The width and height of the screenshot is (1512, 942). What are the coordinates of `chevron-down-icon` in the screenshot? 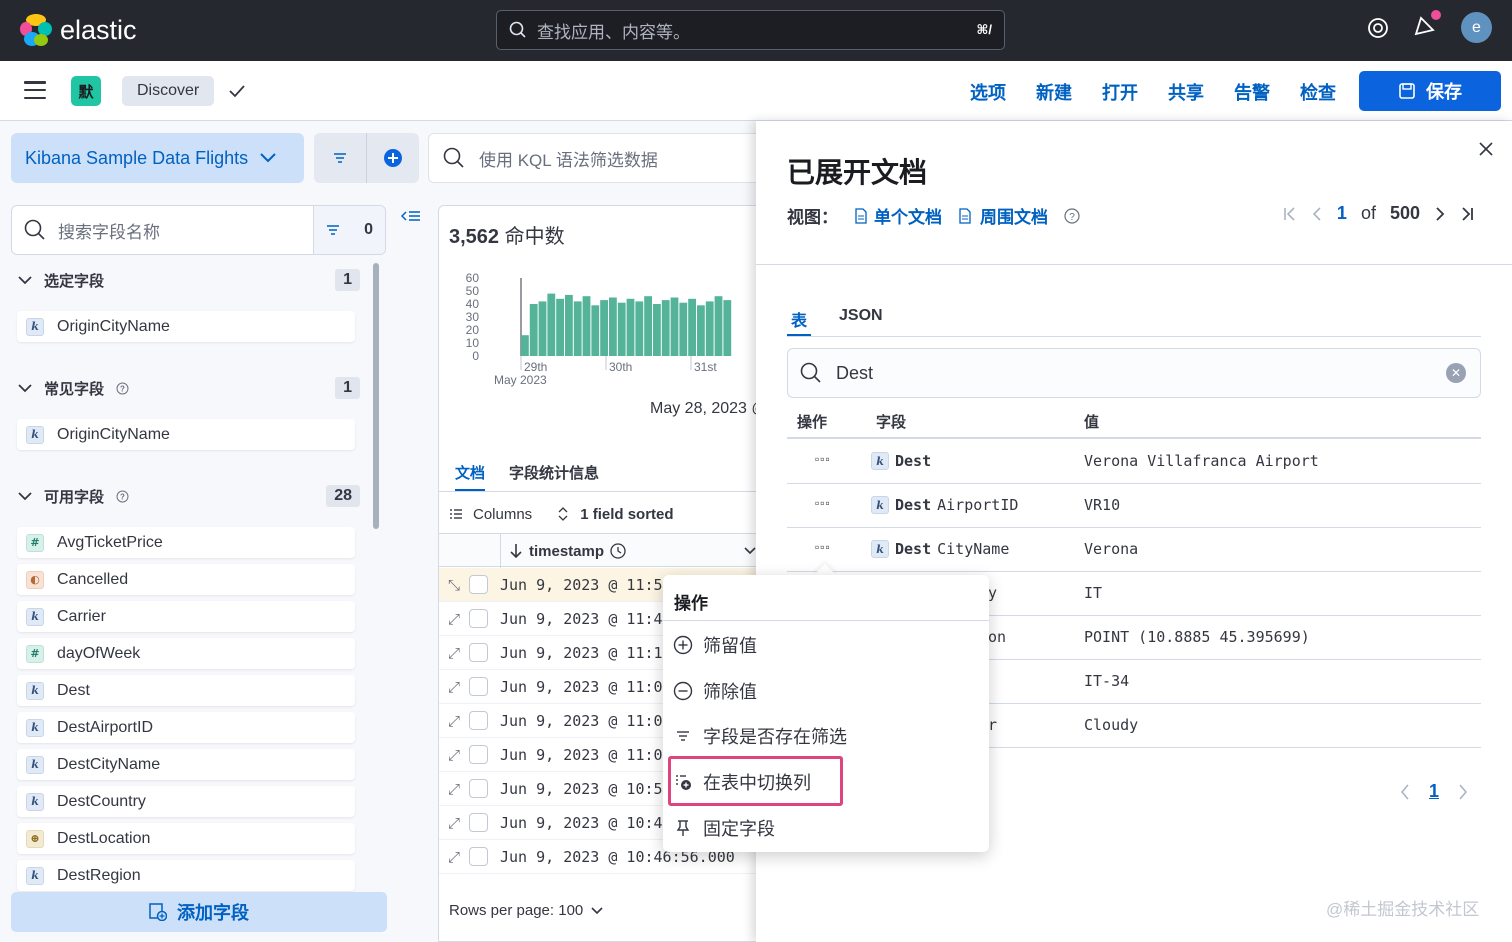 It's located at (750, 551).